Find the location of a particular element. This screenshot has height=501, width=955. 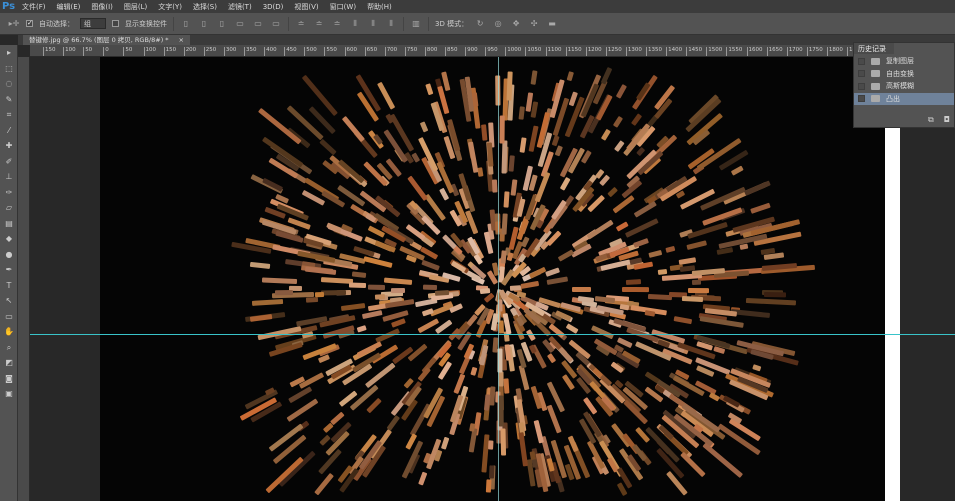

quick-mask-icon: ◙ is located at coordinates (9, 379).